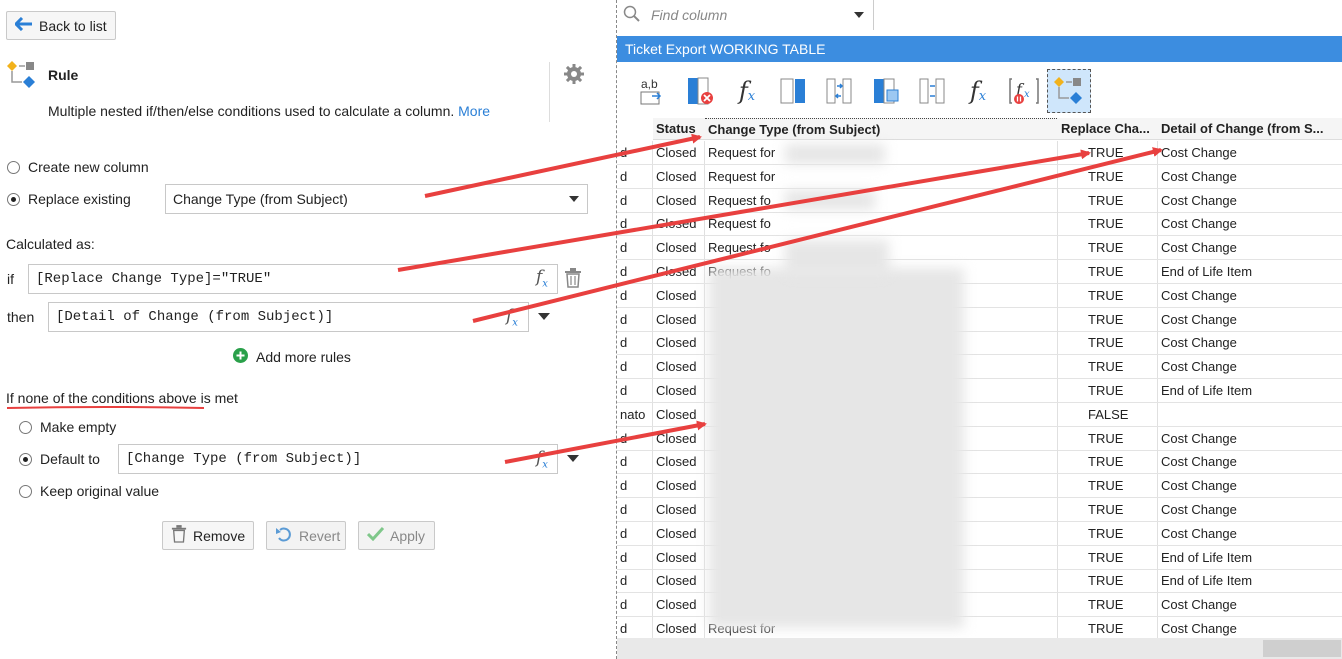 This screenshot has height=659, width=1342. I want to click on if-condition-input: [Replace Change Type]="TRUE", so click(293, 279).